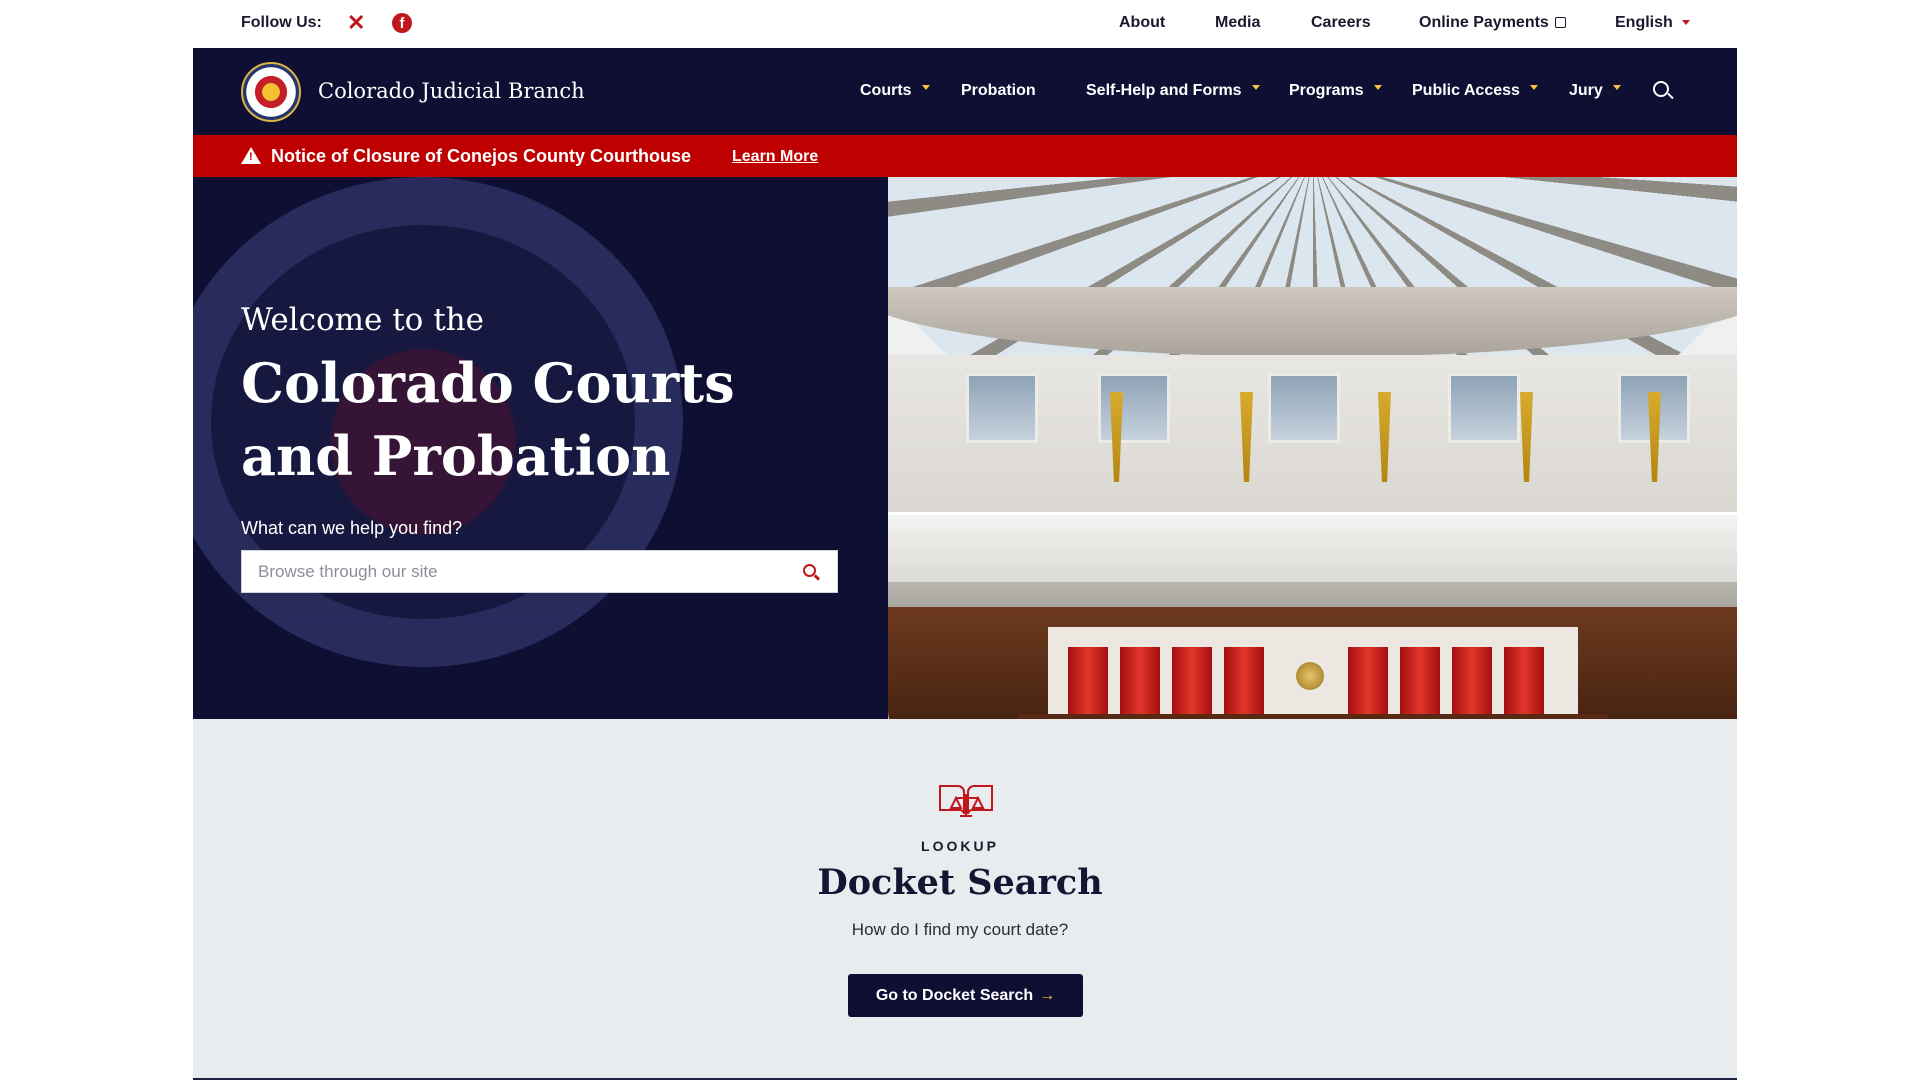 This screenshot has width=1920, height=1080. Describe the element at coordinates (1310, 676) in the screenshot. I see `court-seal-emblem` at that location.